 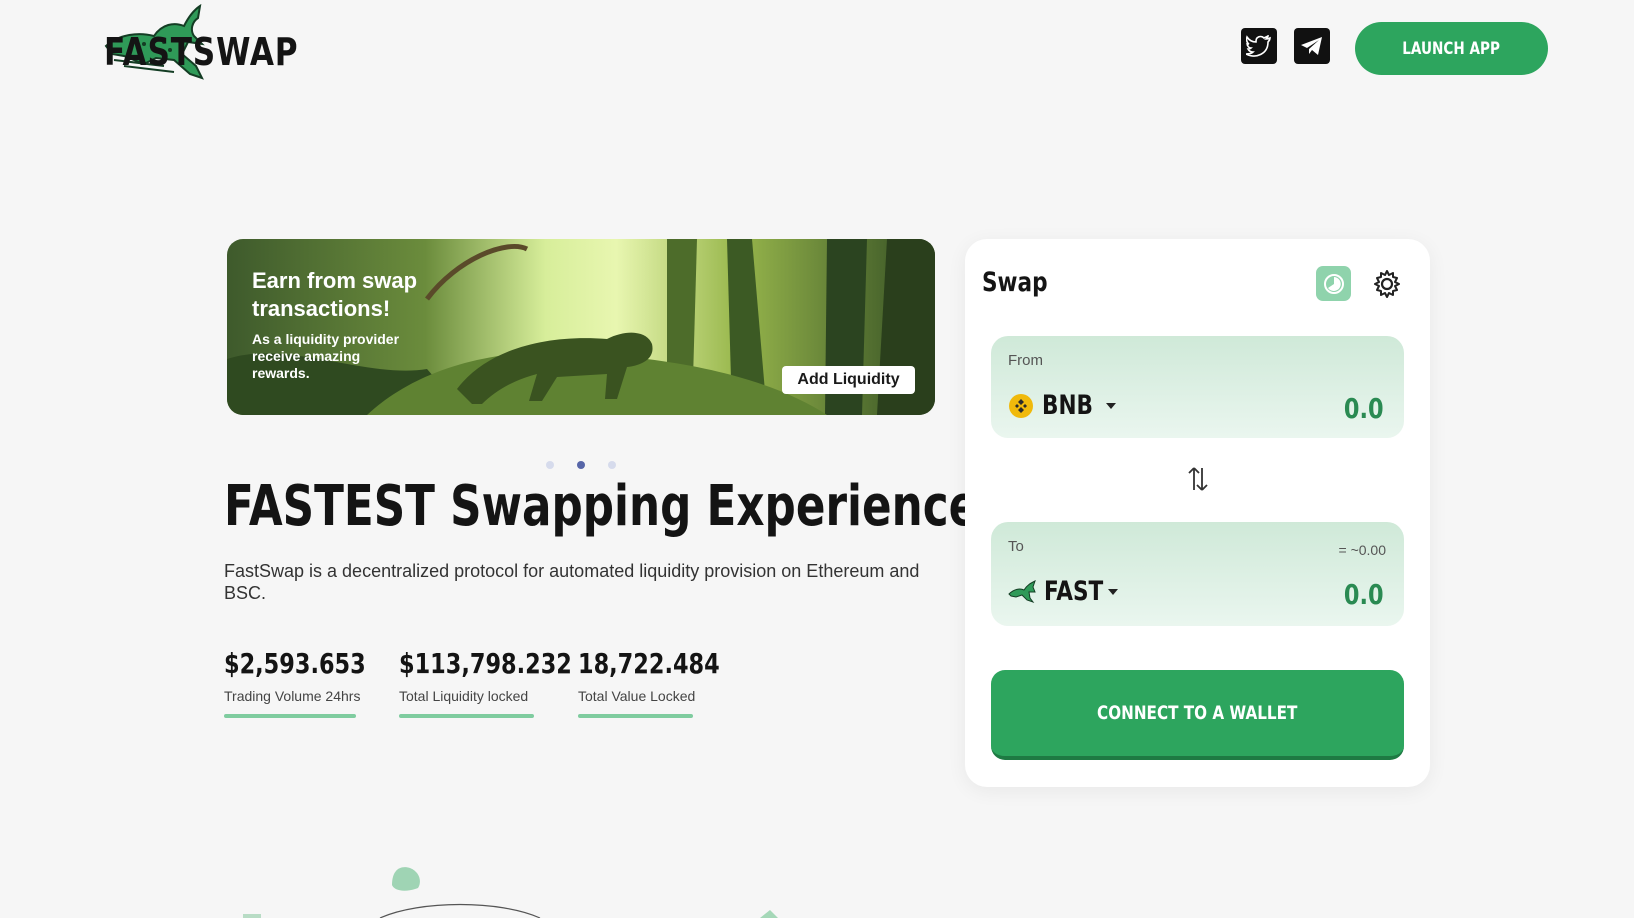 What do you see at coordinates (1025, 360) in the screenshot?
I see `from-label: From` at bounding box center [1025, 360].